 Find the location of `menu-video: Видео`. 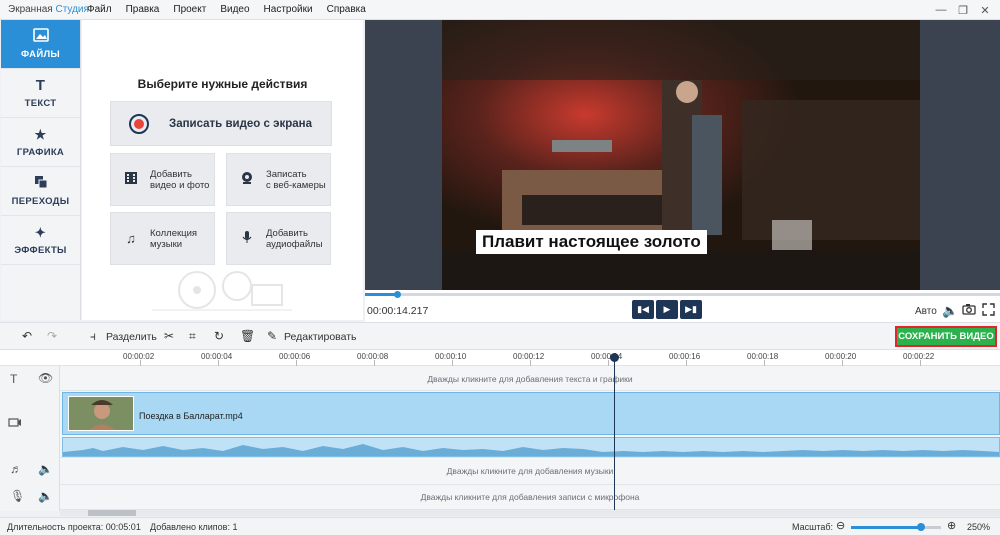

menu-video: Видео is located at coordinates (234, 9).